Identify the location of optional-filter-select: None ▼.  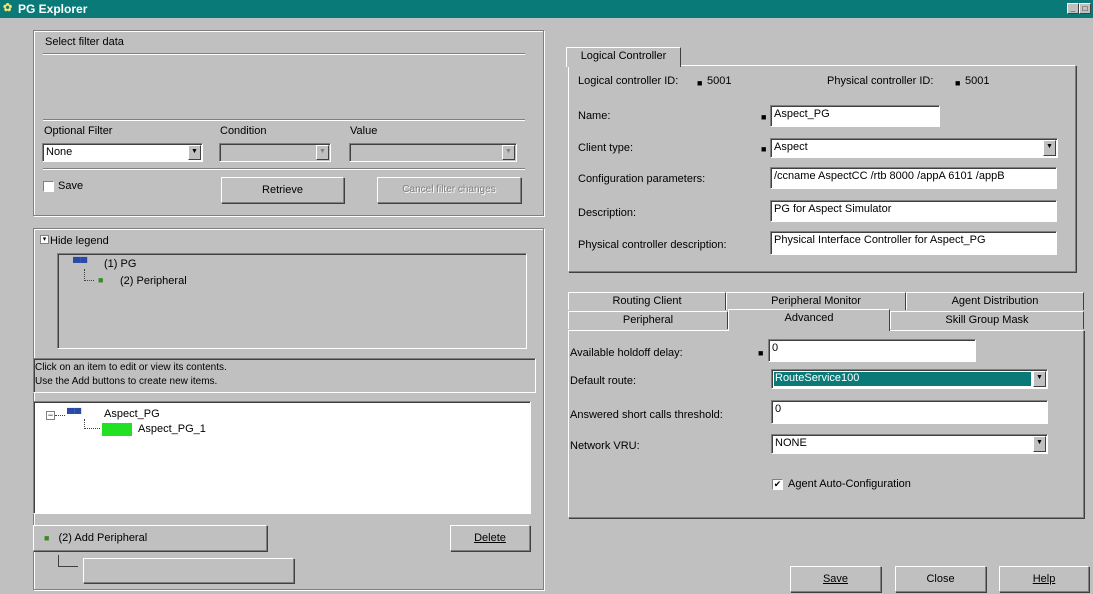
(122, 152).